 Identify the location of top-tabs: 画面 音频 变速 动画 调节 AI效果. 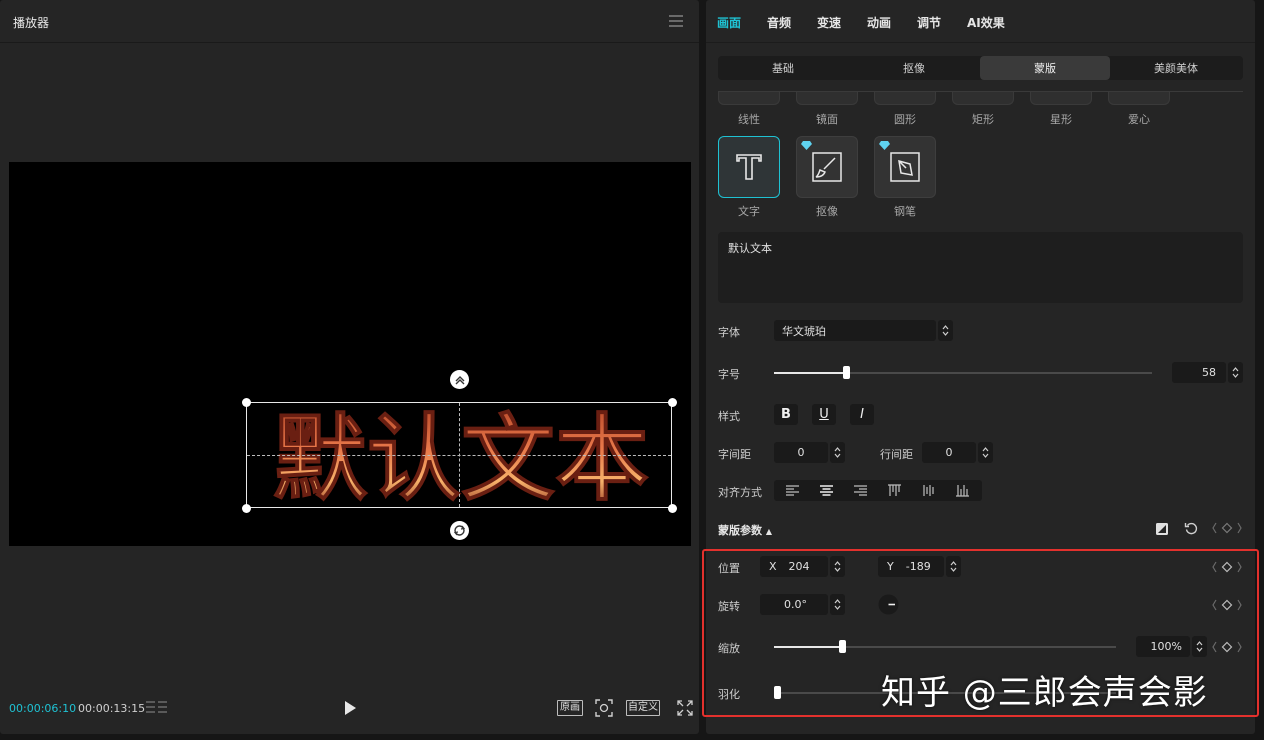
(980, 21).